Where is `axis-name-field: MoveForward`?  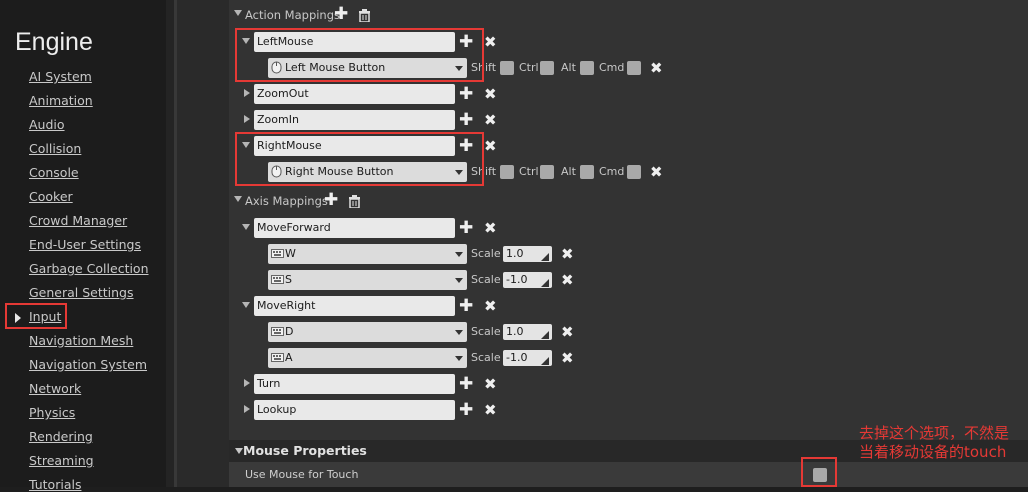
axis-name-field: MoveForward is located at coordinates (354, 228).